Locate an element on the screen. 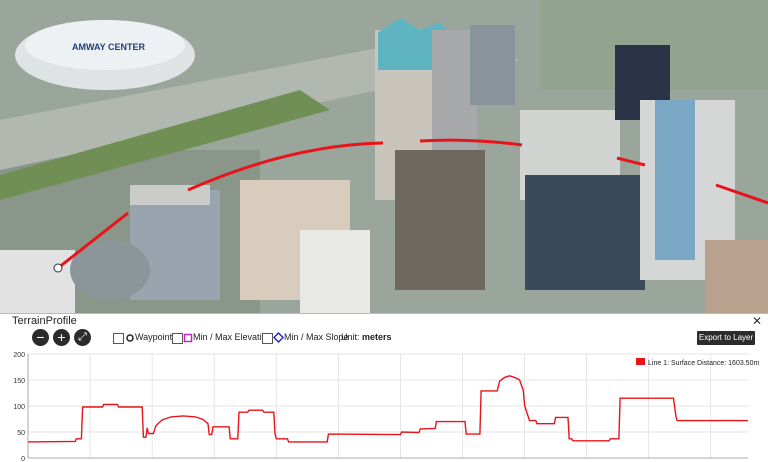 Image resolution: width=768 pixels, height=462 pixels. elevation-marker-icon is located at coordinates (188, 338).